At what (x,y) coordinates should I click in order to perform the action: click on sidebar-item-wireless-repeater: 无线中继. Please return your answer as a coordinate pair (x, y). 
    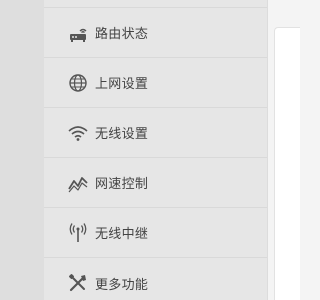
    Looking at the image, I should click on (155, 233).